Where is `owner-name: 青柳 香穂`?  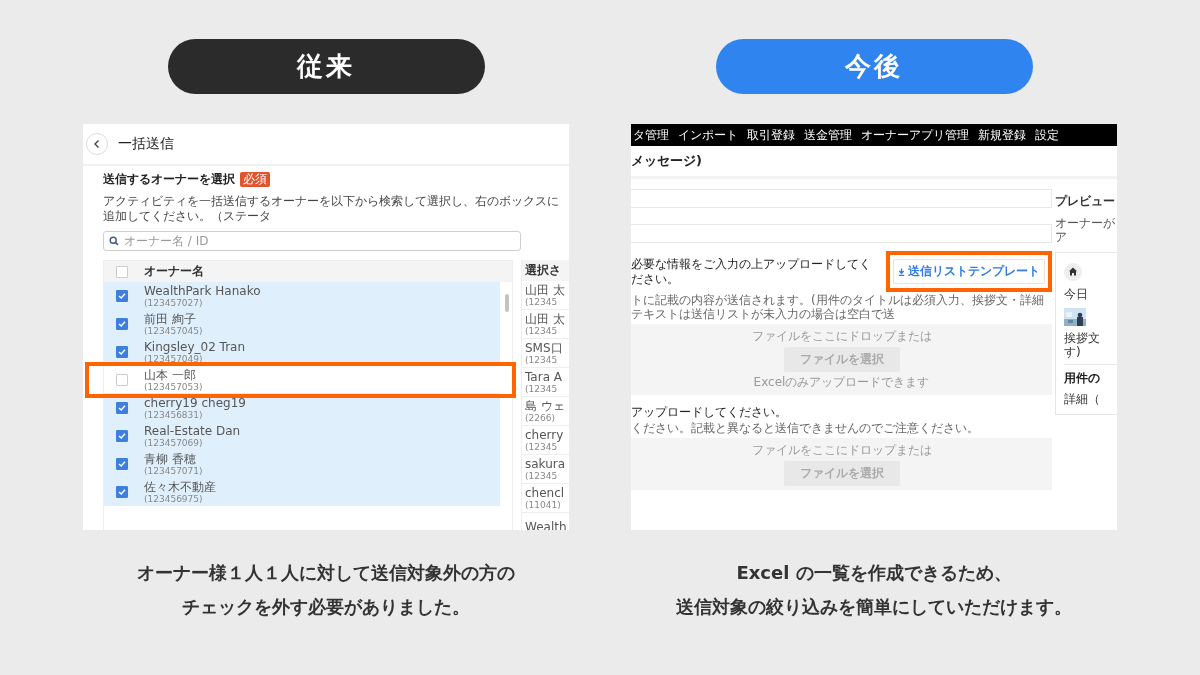 owner-name: 青柳 香穂 is located at coordinates (170, 458).